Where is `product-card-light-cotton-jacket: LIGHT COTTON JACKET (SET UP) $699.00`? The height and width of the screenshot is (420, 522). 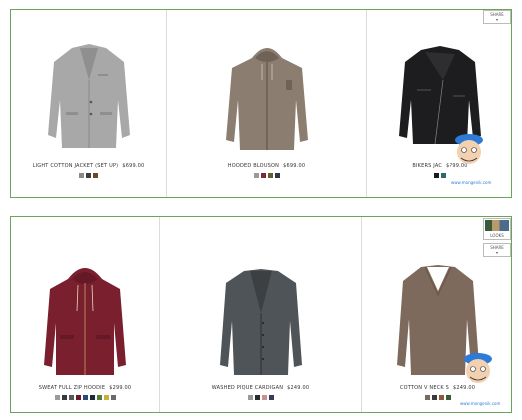
product-card-light-cotton-jacket: LIGHT COTTON JACKET (SET UP) $699.00 is located at coordinates (88, 103).